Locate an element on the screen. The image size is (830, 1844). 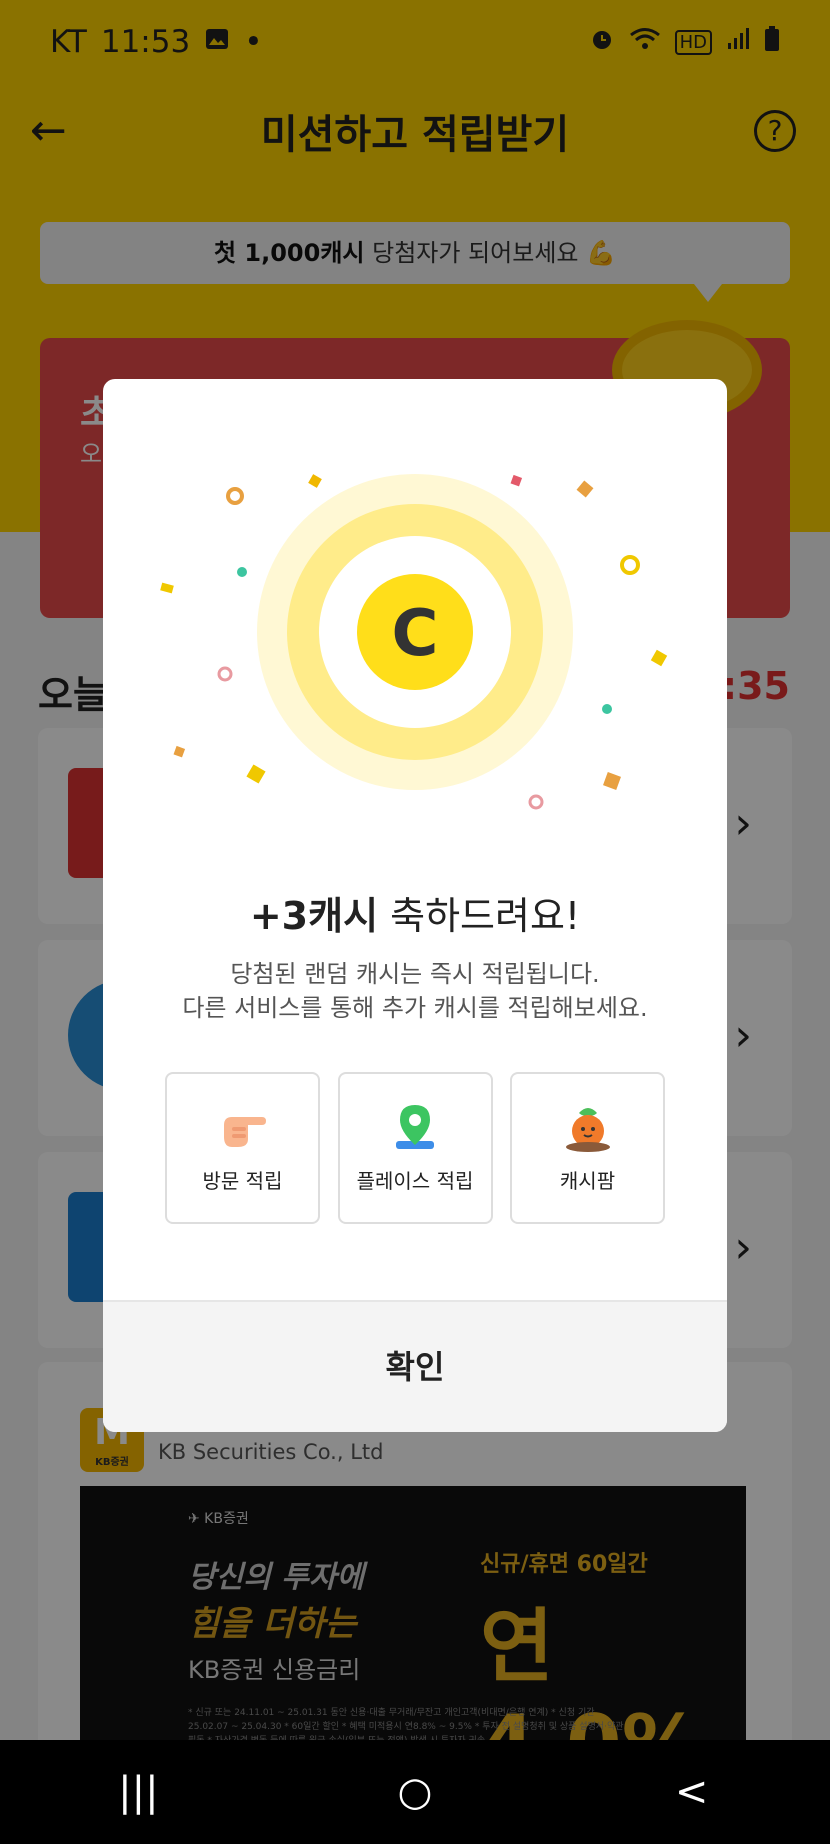
visit-reward-button: 방문 적립 is located at coordinates (242, 1148).